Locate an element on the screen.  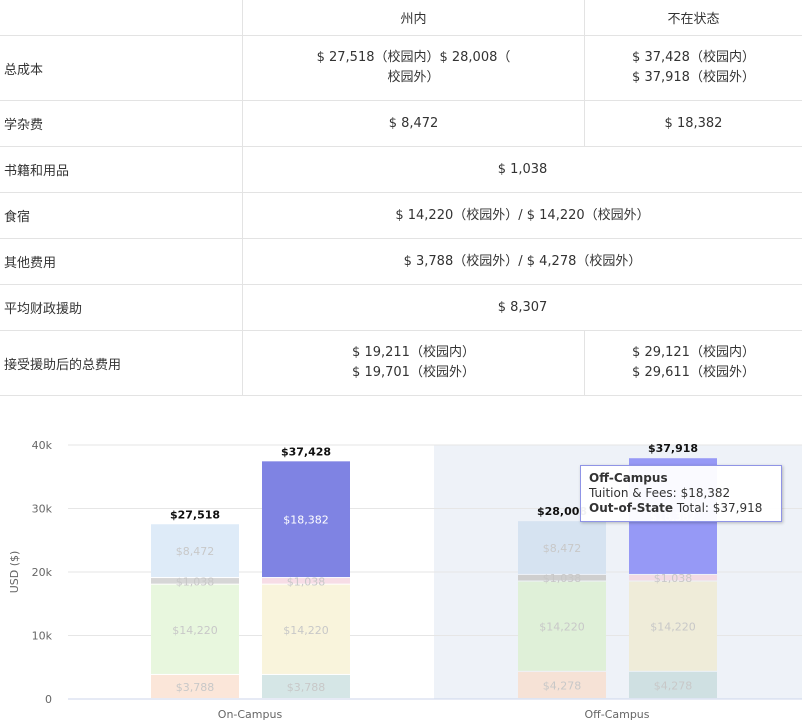
header-cell: 州内 is located at coordinates (413, 18).